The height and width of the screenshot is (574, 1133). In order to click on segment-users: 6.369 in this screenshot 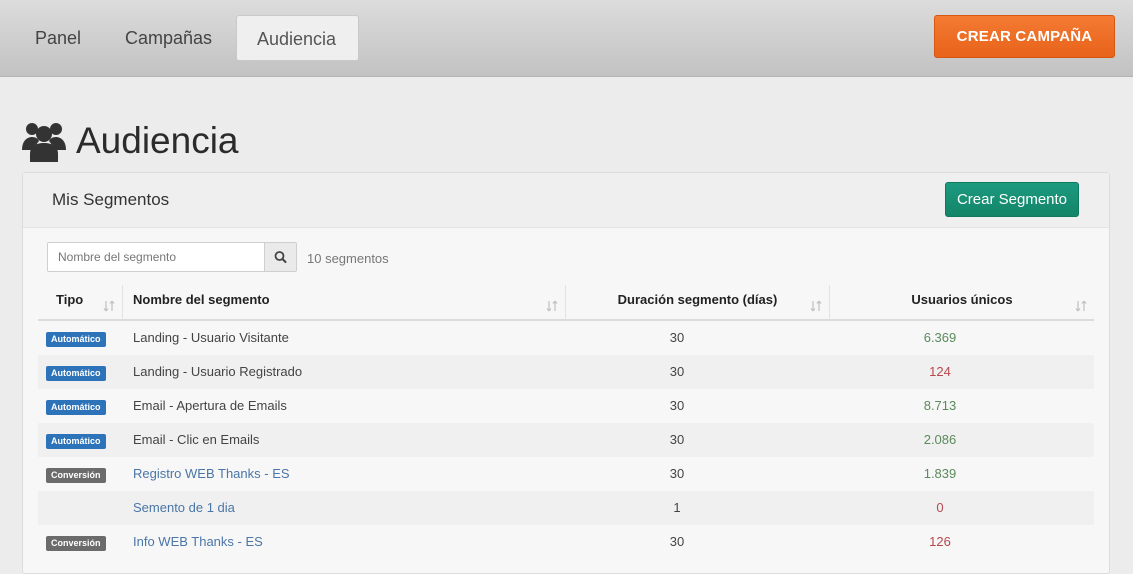, I will do `click(940, 337)`.